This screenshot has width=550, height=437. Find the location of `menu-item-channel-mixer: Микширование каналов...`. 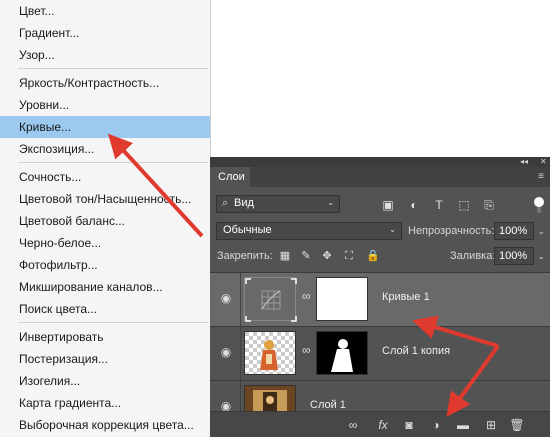

menu-item-channel-mixer: Микширование каналов... is located at coordinates (105, 287).